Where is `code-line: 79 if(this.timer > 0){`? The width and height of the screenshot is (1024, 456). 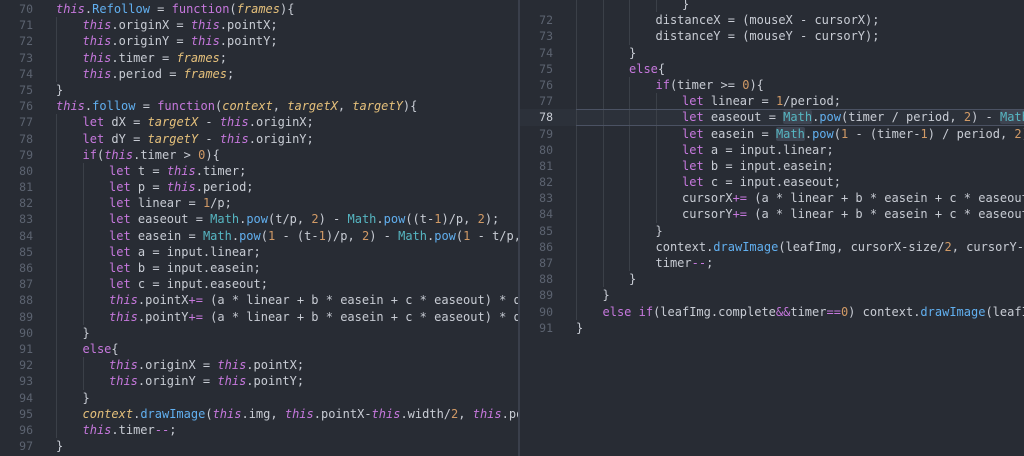 code-line: 79 if(this.timer > 0){ is located at coordinates (259, 154).